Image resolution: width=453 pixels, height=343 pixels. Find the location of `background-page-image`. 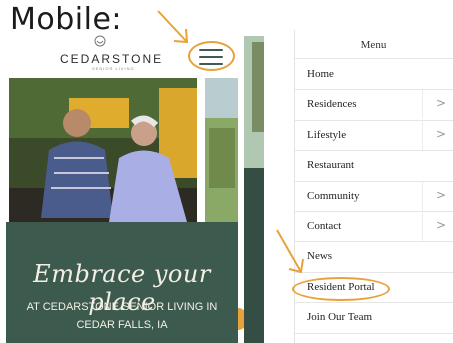

background-page-image is located at coordinates (258, 87).